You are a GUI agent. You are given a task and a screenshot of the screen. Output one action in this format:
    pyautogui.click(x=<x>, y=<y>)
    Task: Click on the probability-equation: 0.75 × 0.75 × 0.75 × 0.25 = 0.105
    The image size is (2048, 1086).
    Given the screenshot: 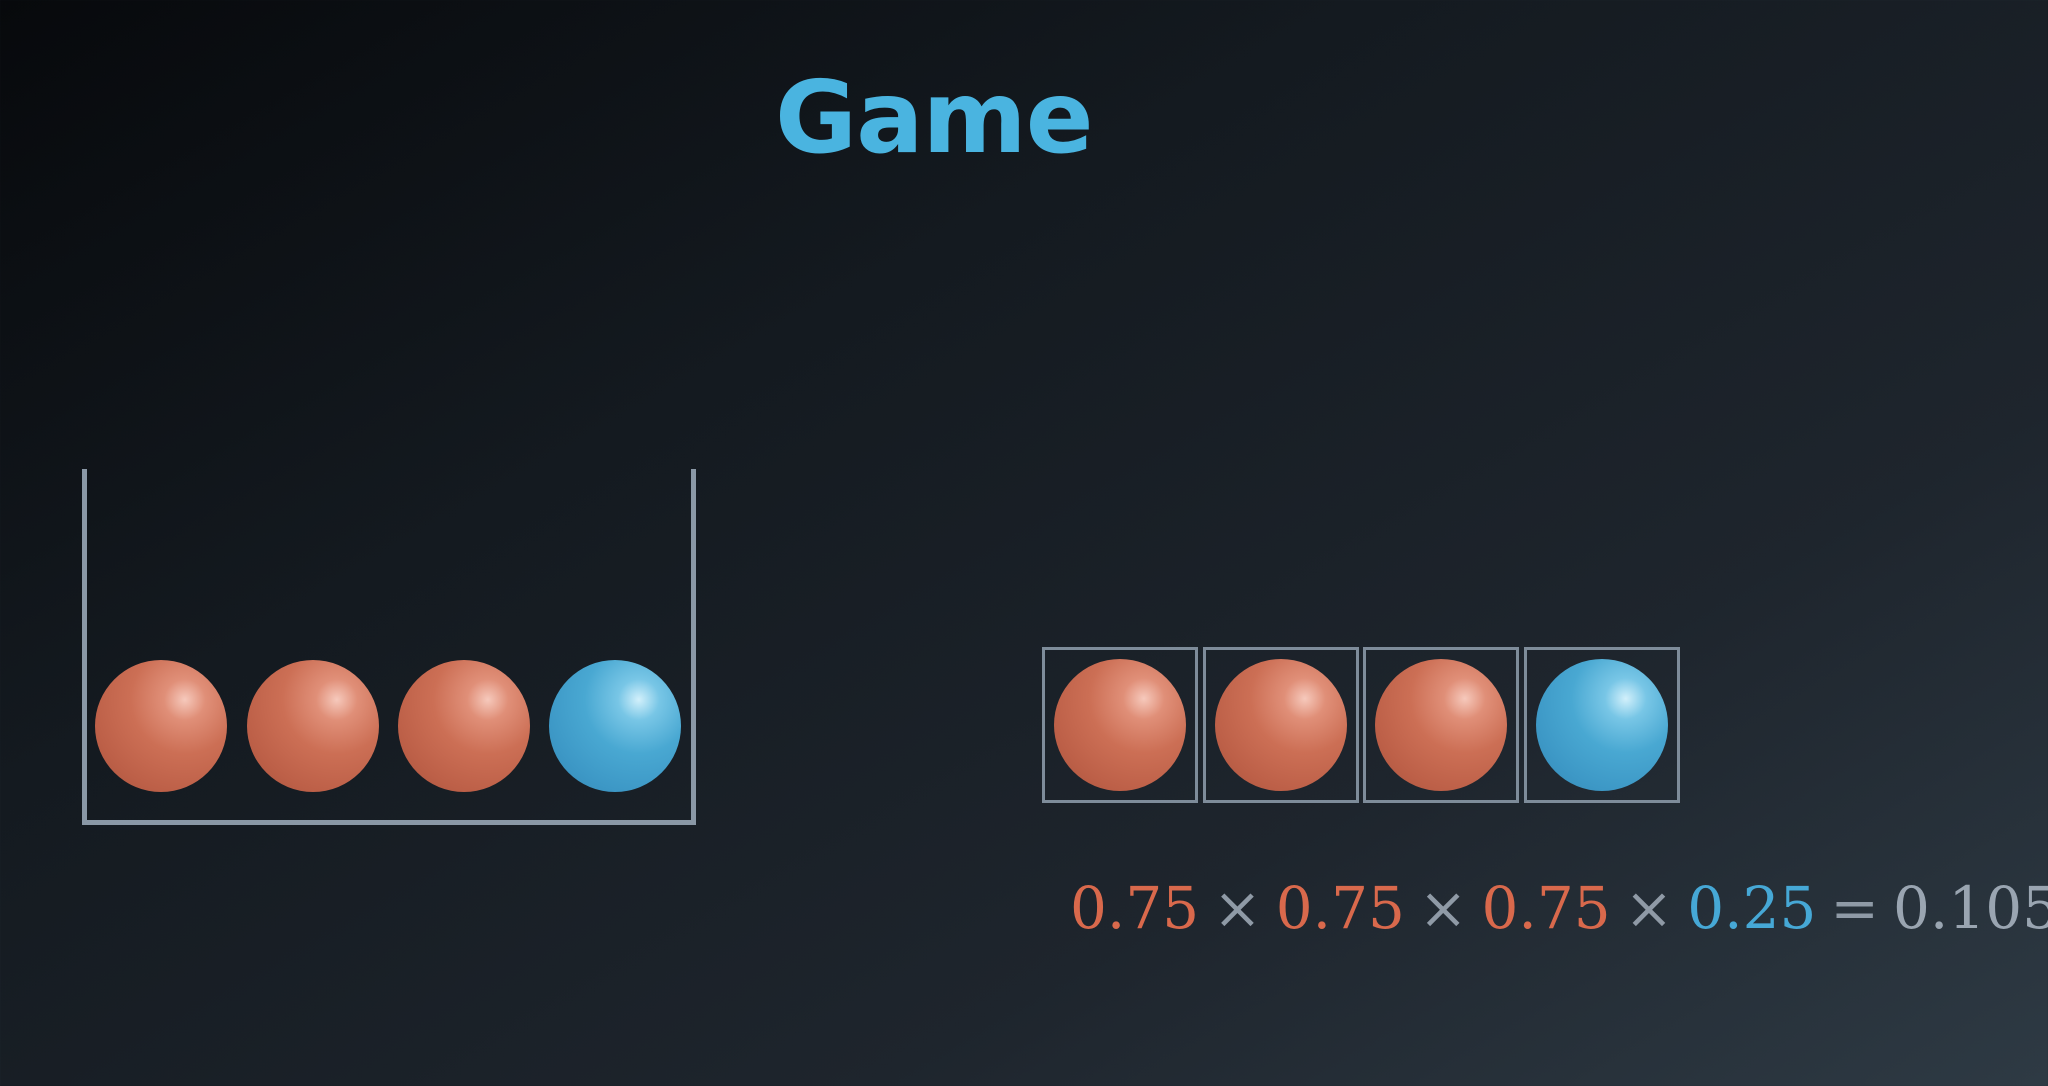 What is the action you would take?
    pyautogui.click(x=1559, y=908)
    